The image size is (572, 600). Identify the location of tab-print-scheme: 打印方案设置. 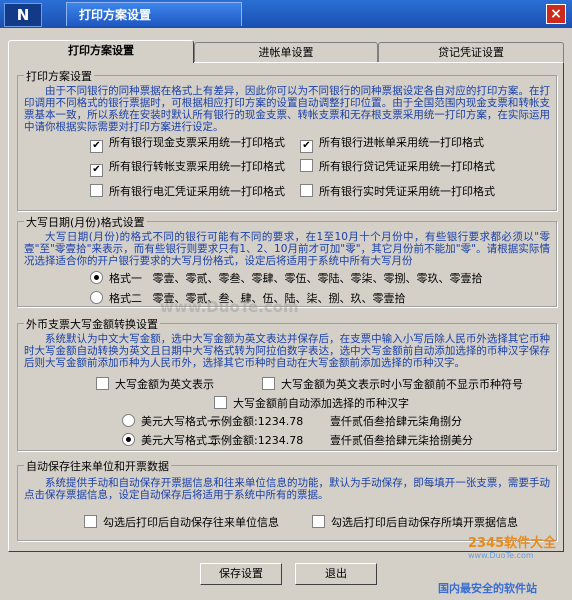
(101, 51).